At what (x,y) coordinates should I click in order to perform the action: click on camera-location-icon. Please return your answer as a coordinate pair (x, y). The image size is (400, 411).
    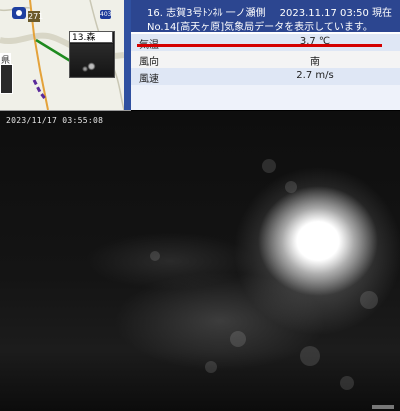
    Looking at the image, I should click on (19, 13).